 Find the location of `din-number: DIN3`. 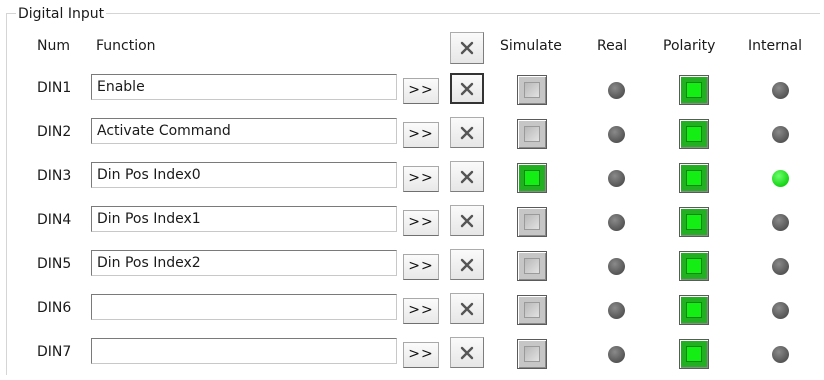

din-number: DIN3 is located at coordinates (54, 176).